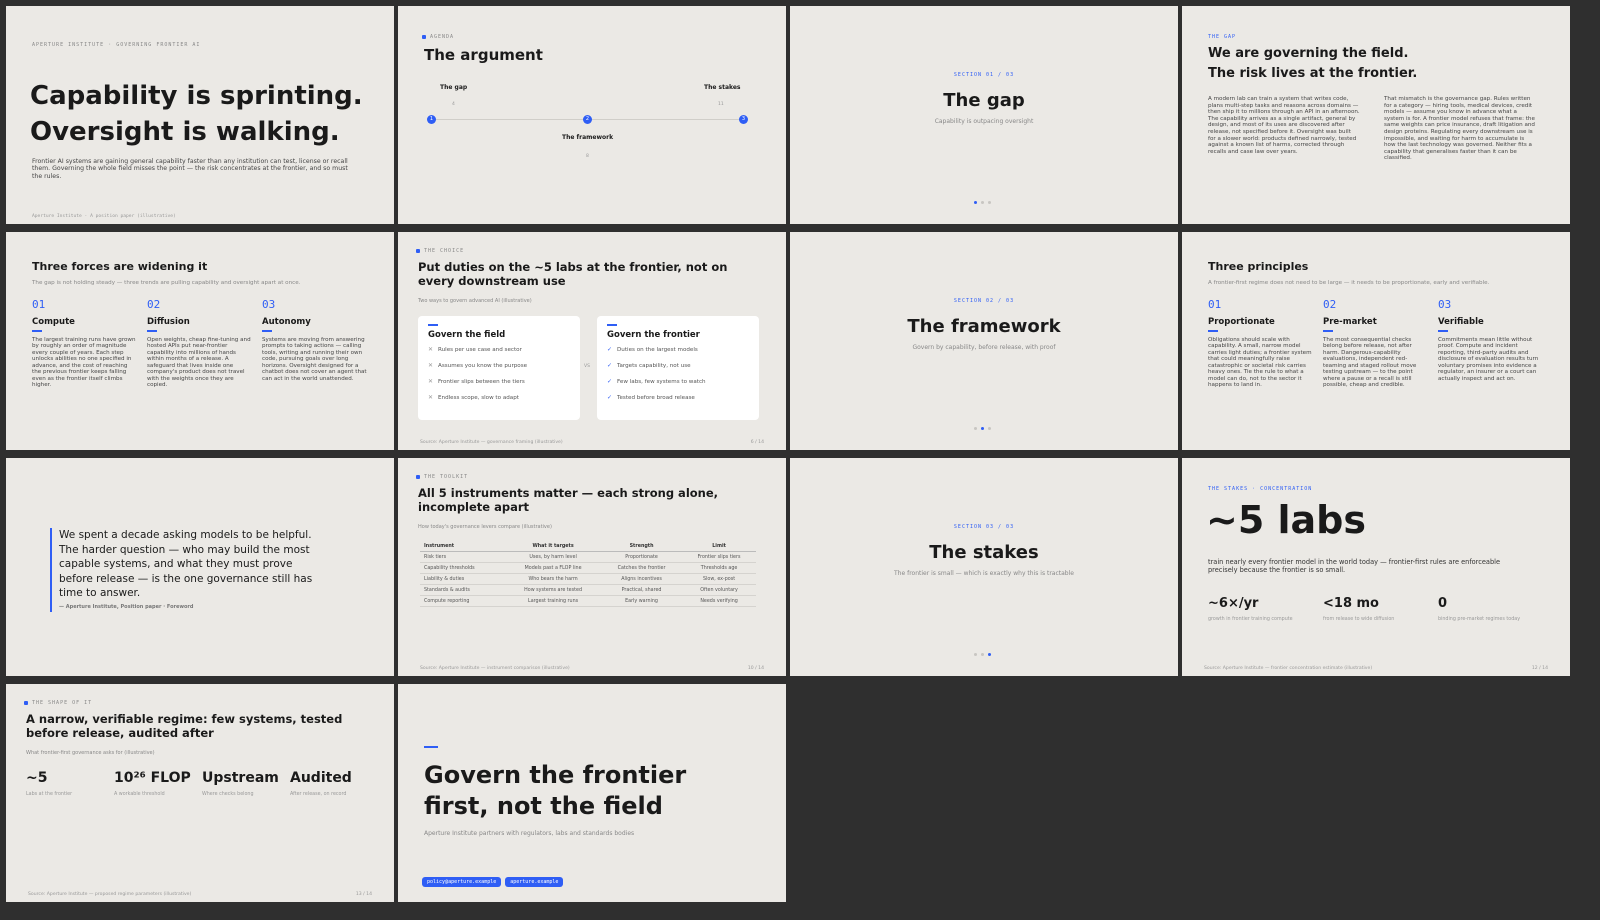  I want to click on card-item: ✓ Duties on the largest models, so click(652, 349).